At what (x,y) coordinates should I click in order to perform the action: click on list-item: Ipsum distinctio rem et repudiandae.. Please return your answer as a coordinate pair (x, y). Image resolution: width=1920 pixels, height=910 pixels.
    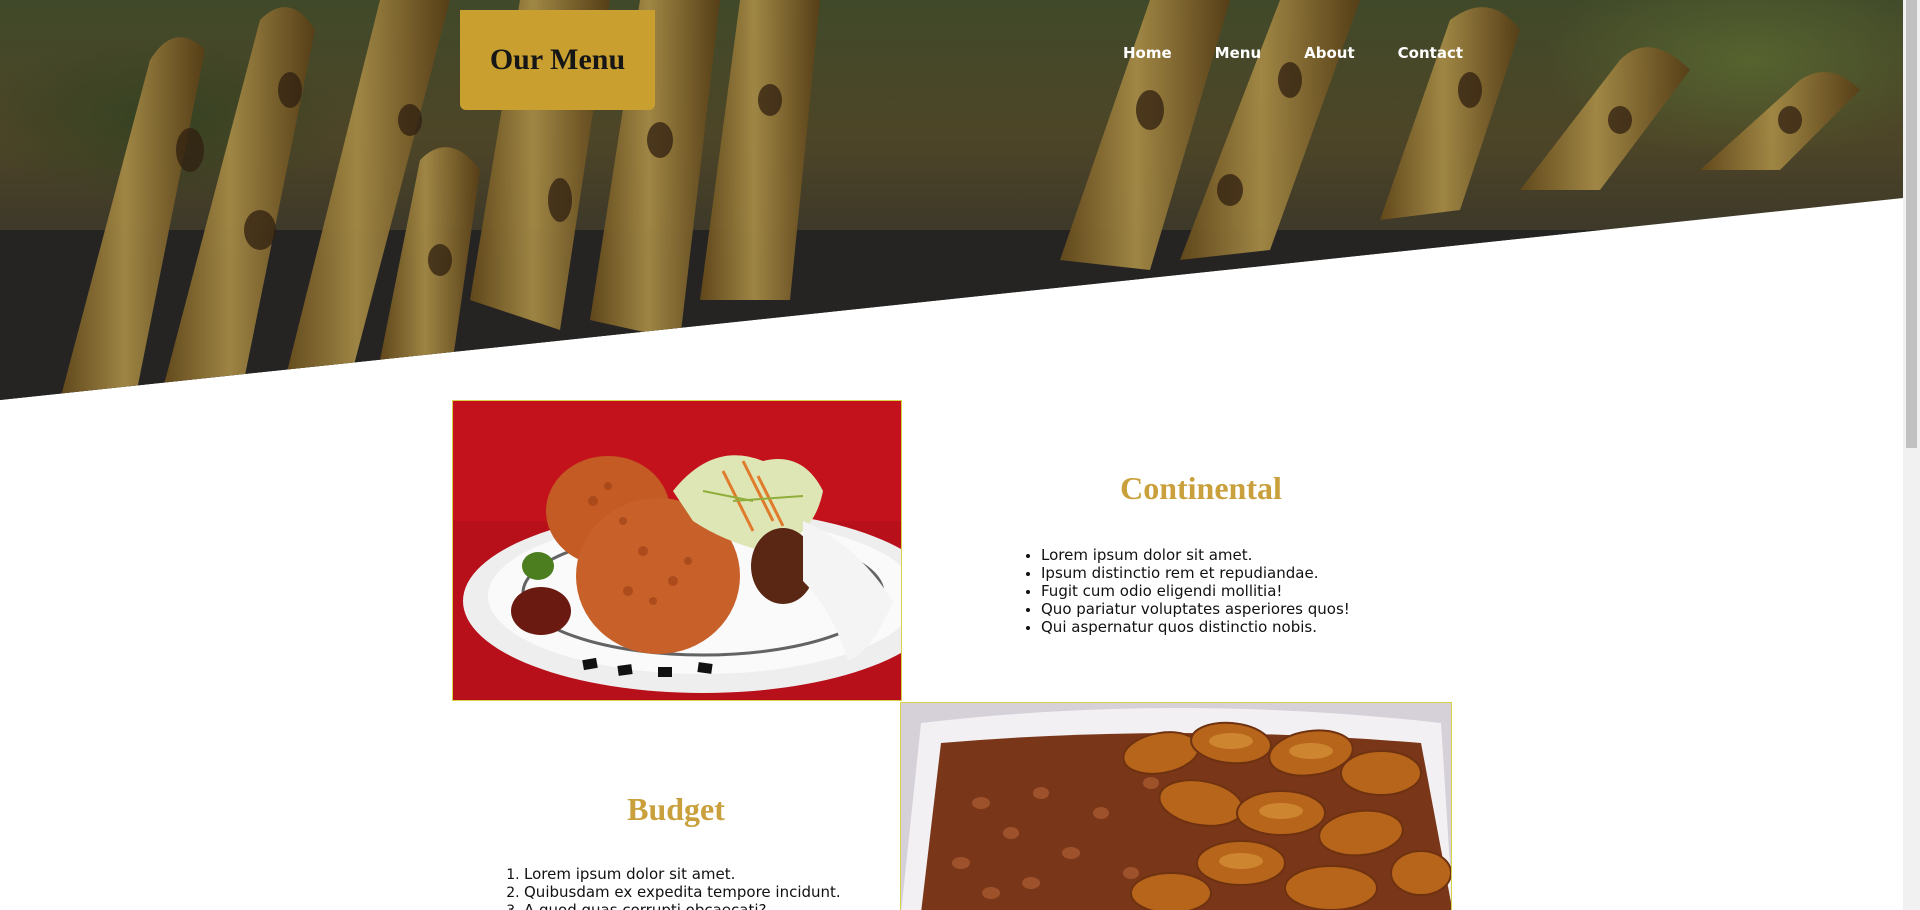
    Looking at the image, I should click on (1195, 573).